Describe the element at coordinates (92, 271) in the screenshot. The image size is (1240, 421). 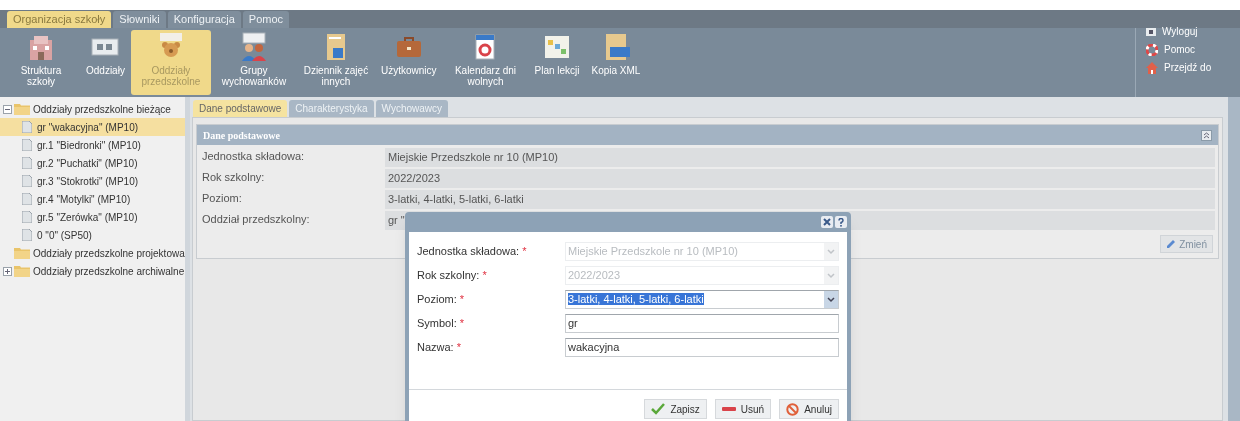
I see `tree-item: Oddziały przedszkolne archiwalne` at that location.